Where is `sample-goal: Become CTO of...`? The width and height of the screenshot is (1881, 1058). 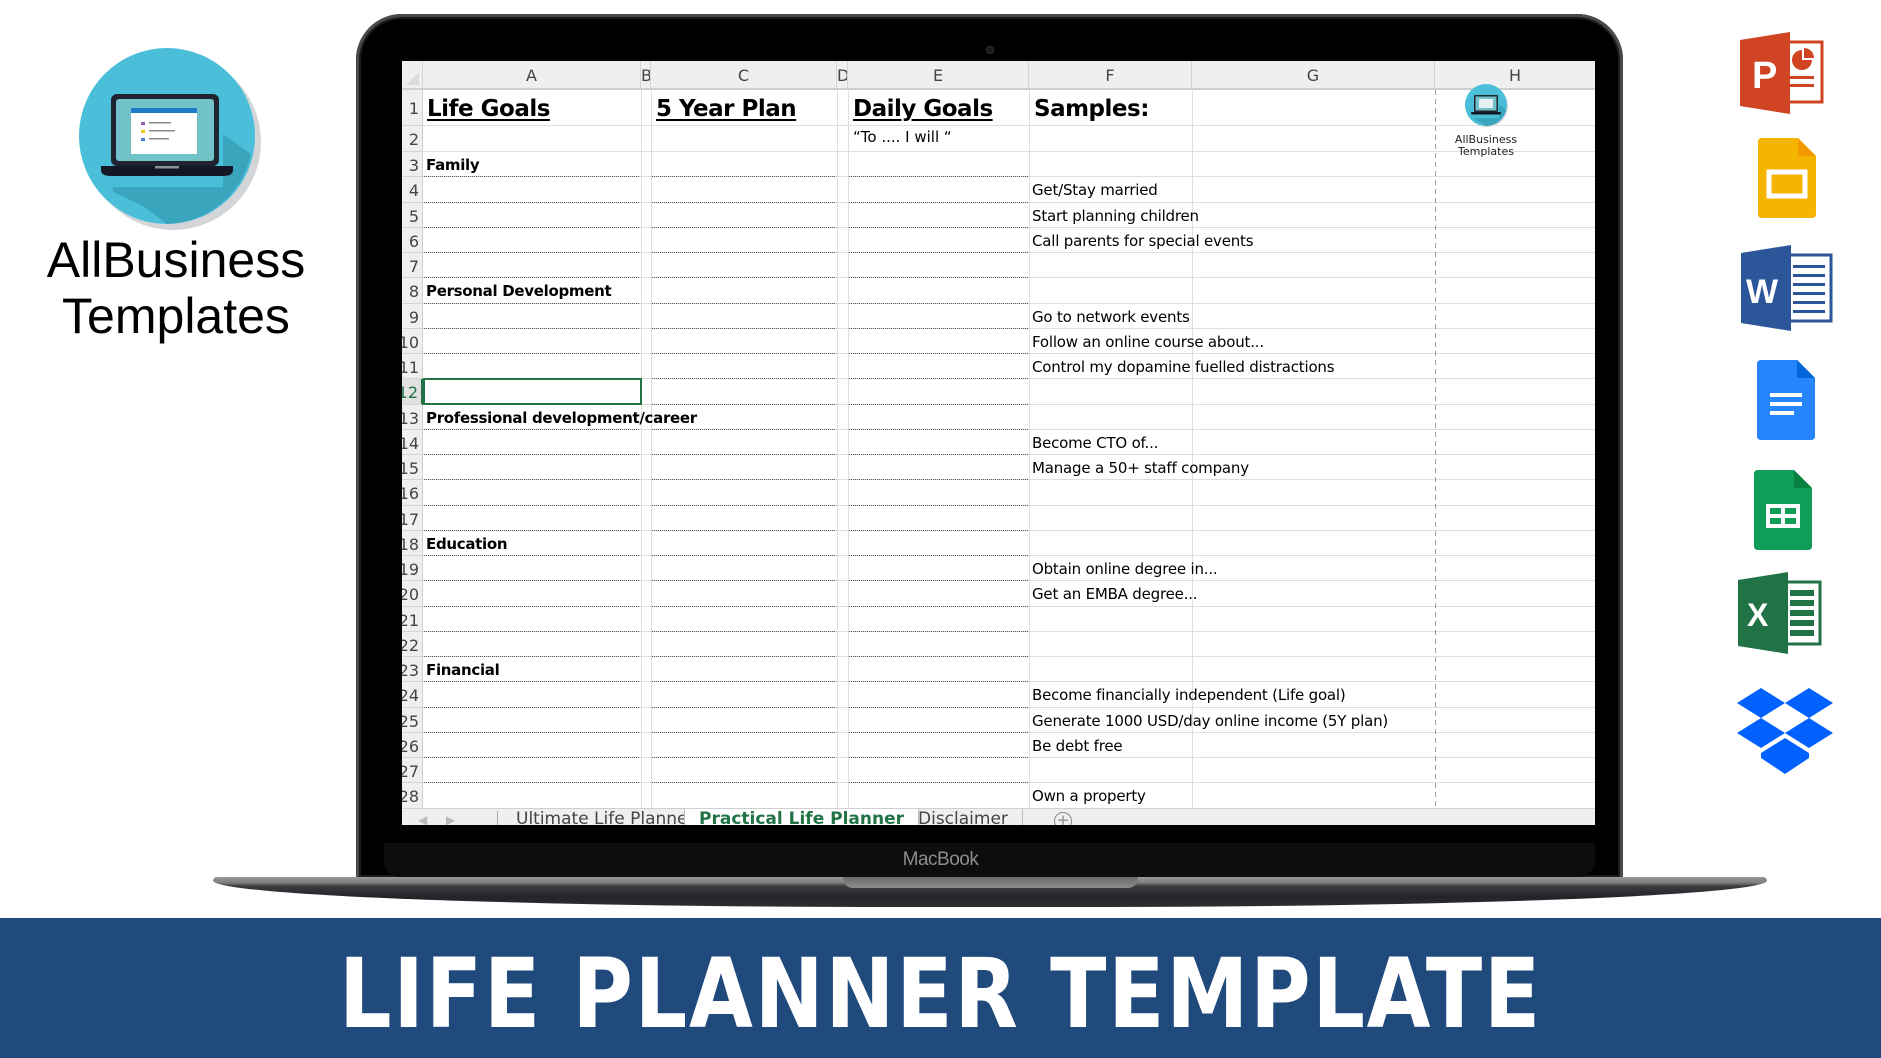 sample-goal: Become CTO of... is located at coordinates (1095, 443).